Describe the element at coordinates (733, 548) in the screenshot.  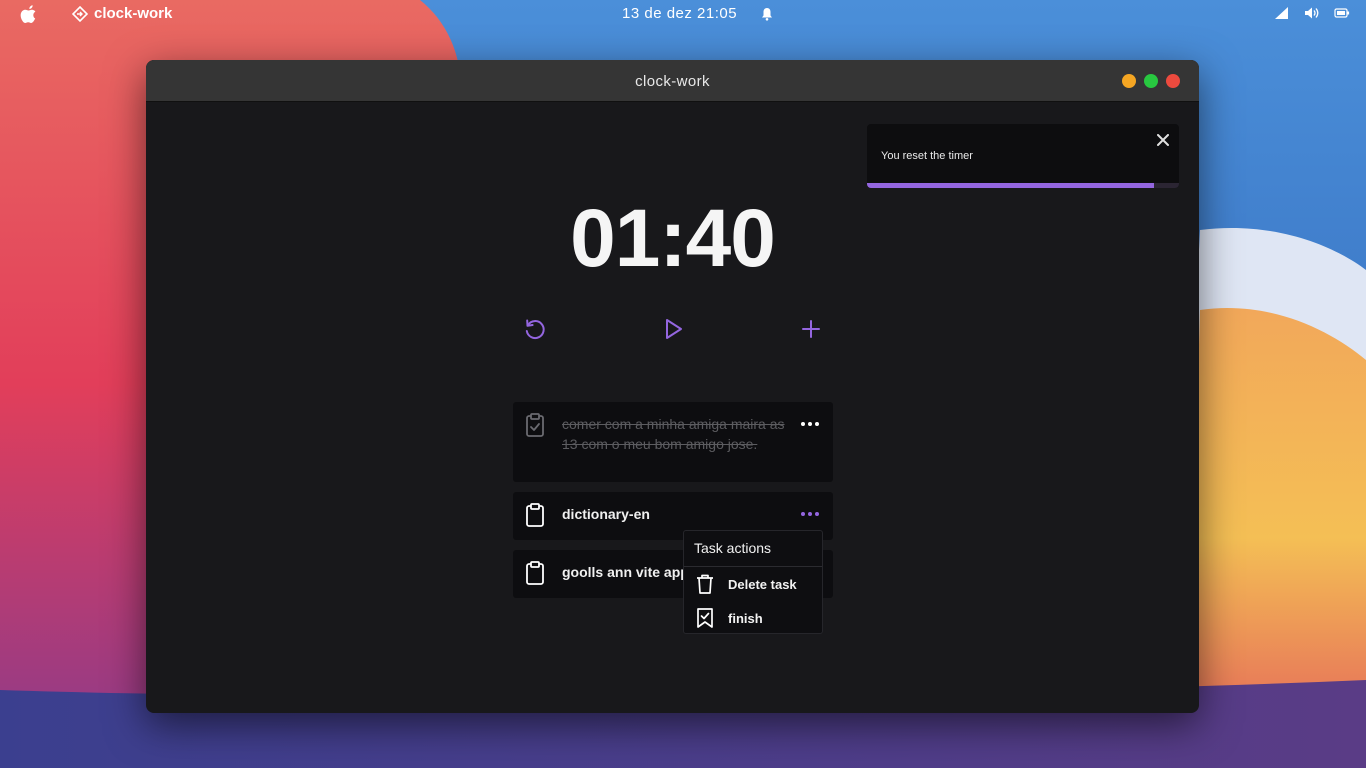
I see `task-actions-title: Task actions` at that location.